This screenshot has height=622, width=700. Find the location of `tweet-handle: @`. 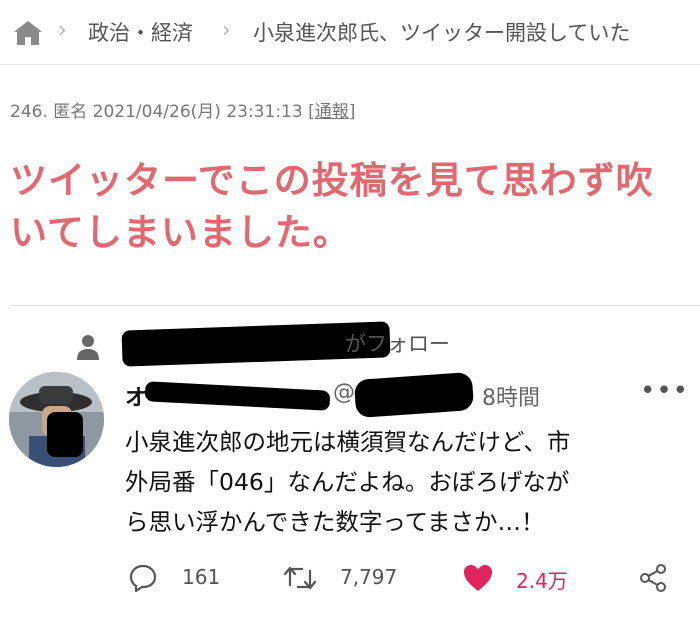

tweet-handle: @ is located at coordinates (344, 392).